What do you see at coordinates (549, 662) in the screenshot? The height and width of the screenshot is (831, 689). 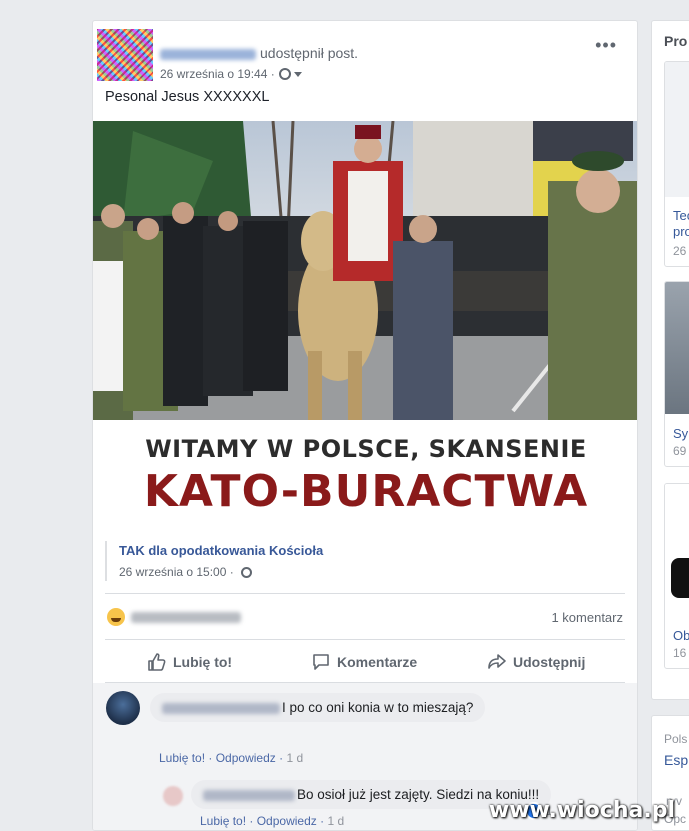 I see `share-label: Udostępnij` at bounding box center [549, 662].